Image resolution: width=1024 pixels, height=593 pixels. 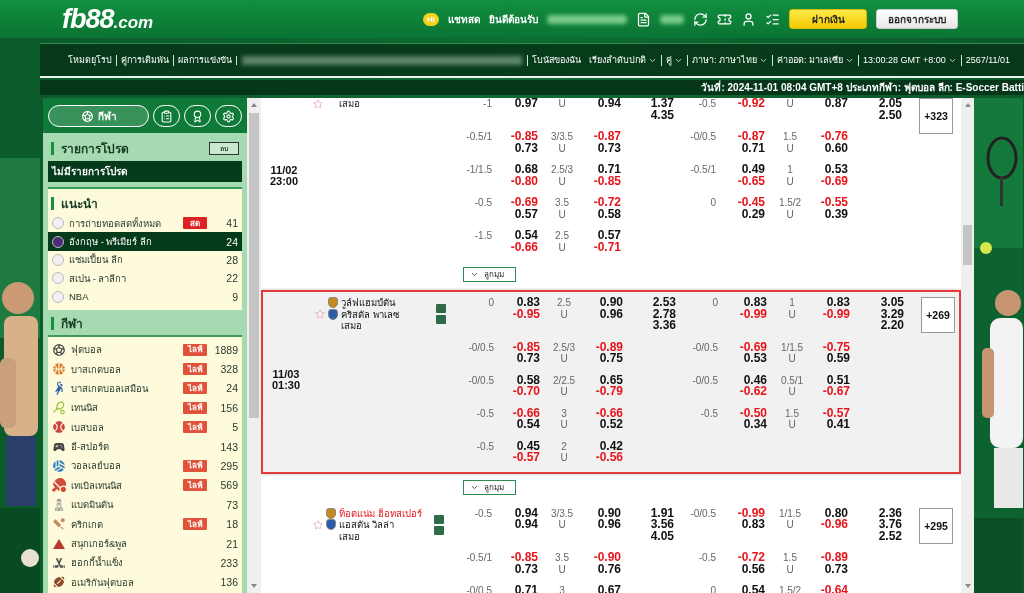 What do you see at coordinates (836, 392) in the screenshot?
I see `odds-value: -0.67` at bounding box center [836, 392].